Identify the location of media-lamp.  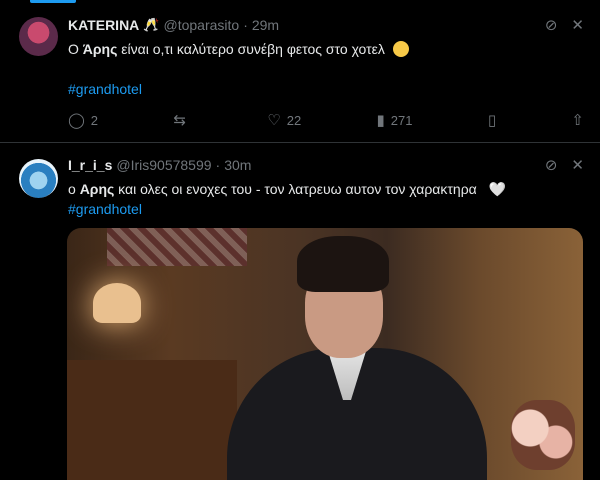
(117, 303).